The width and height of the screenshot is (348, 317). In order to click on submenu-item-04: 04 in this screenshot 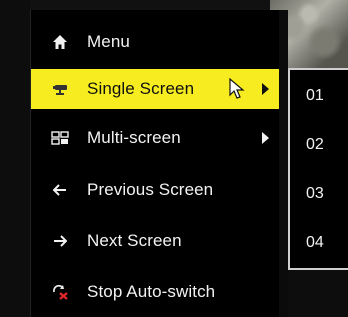, I will do `click(319, 243)`.